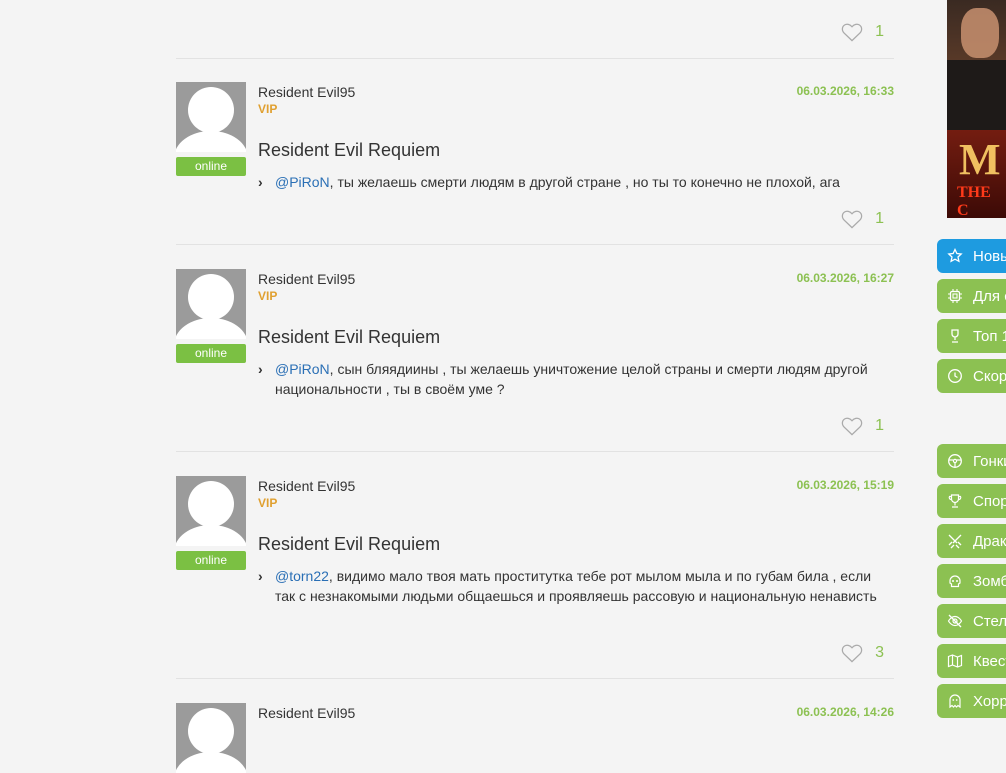 This screenshot has width=1006, height=773. I want to click on category-racing: Гонки, so click(971, 461).